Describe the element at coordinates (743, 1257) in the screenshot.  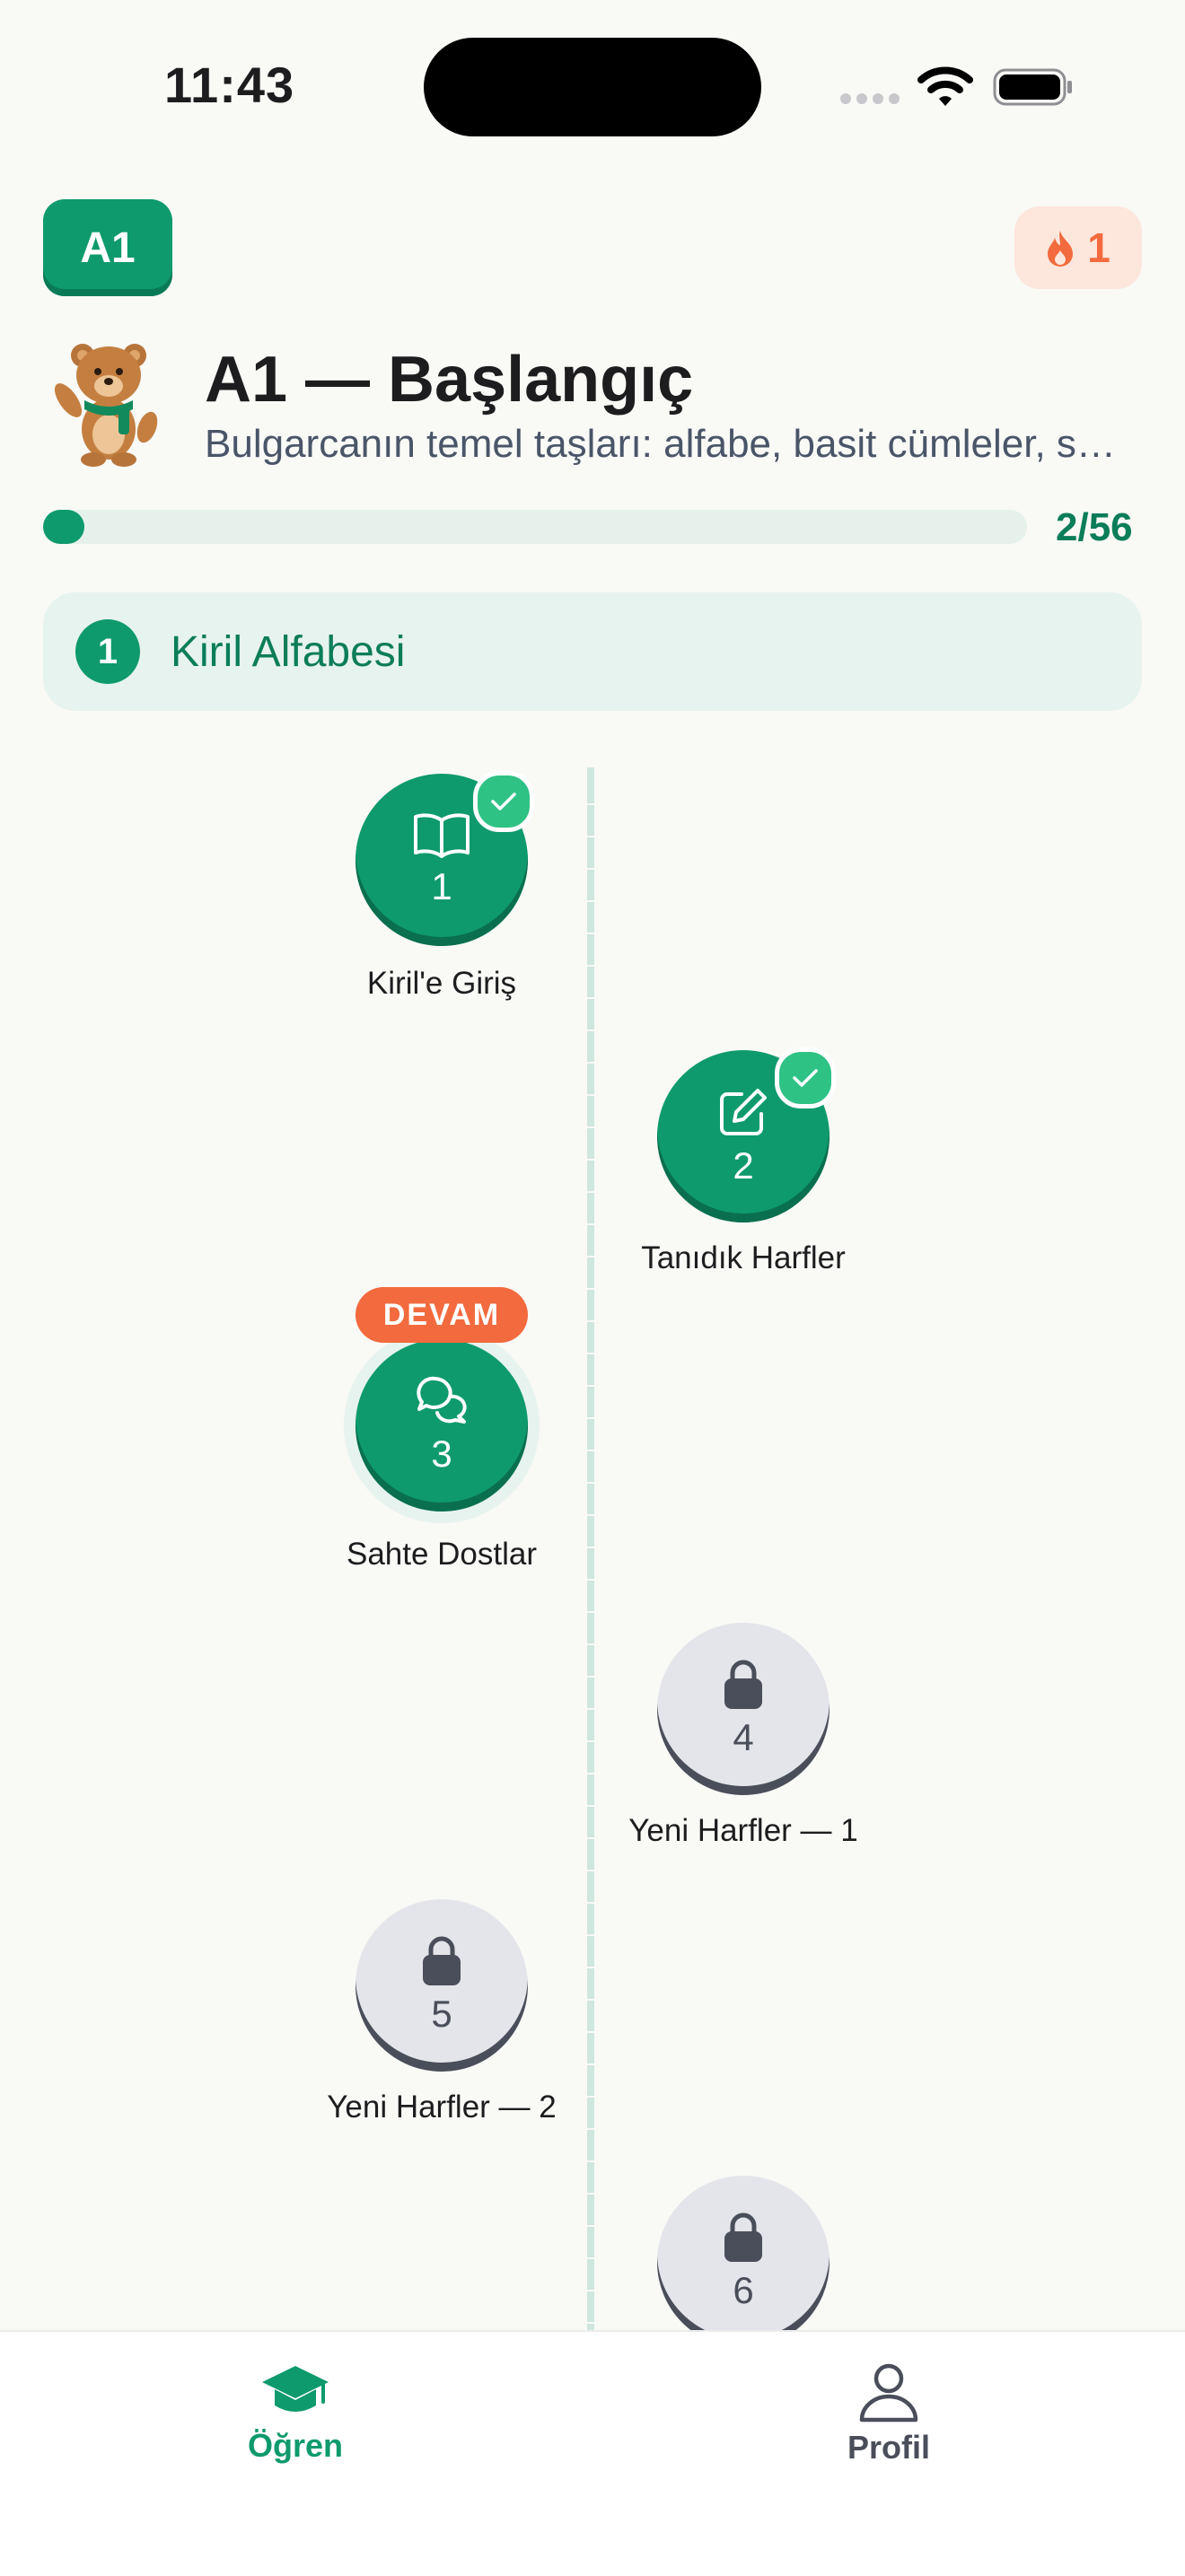
I see `lesson-title-2: Tanıdık Harfler` at that location.